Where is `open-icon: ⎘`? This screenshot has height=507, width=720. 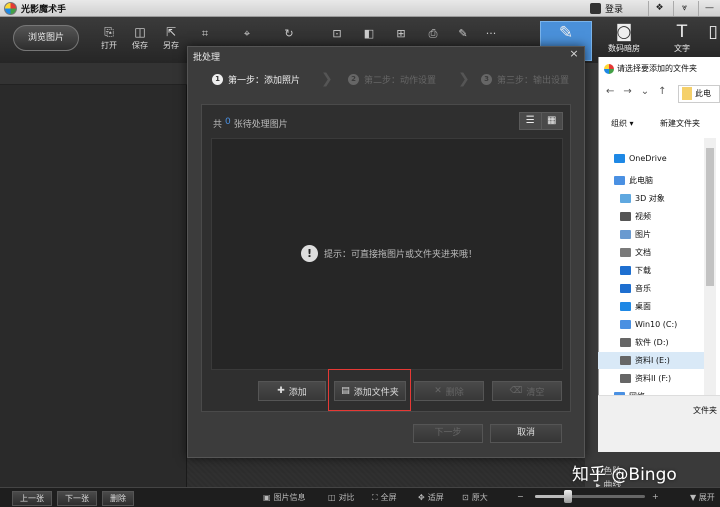
open-icon: ⎘ is located at coordinates (109, 32).